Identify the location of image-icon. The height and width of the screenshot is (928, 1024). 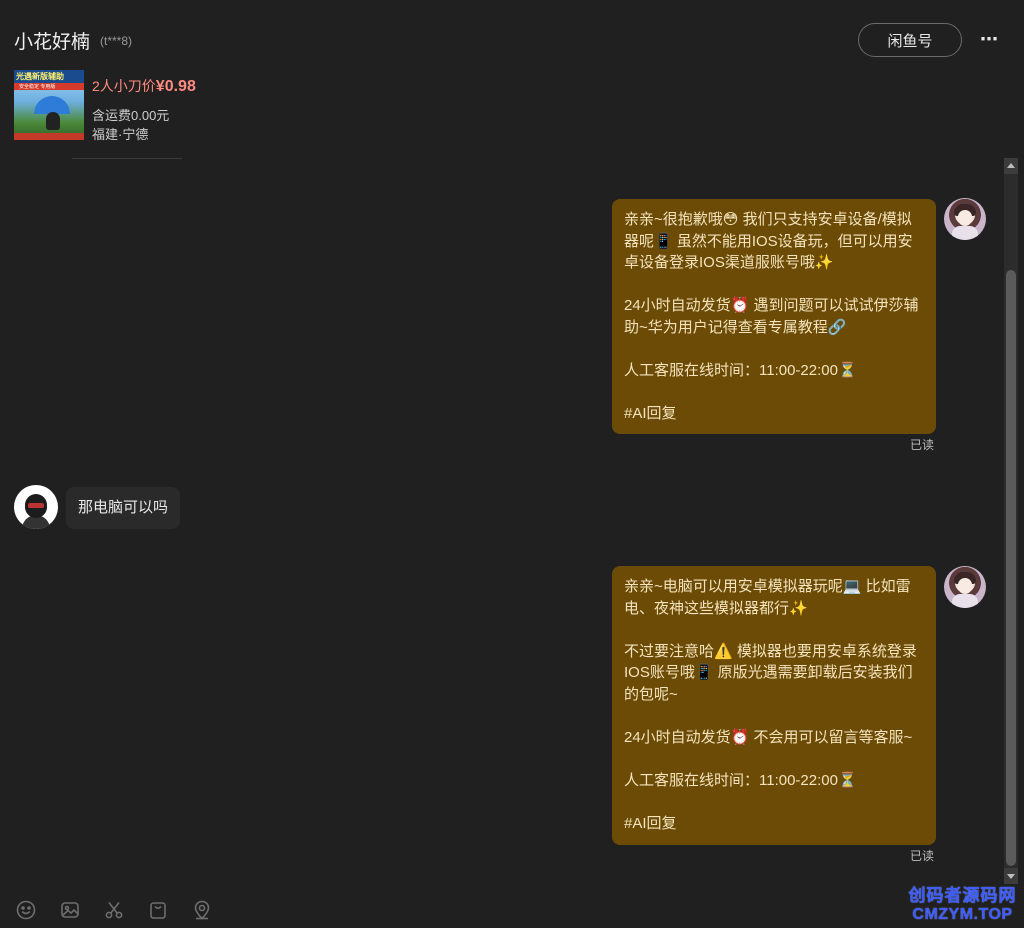
(70, 910).